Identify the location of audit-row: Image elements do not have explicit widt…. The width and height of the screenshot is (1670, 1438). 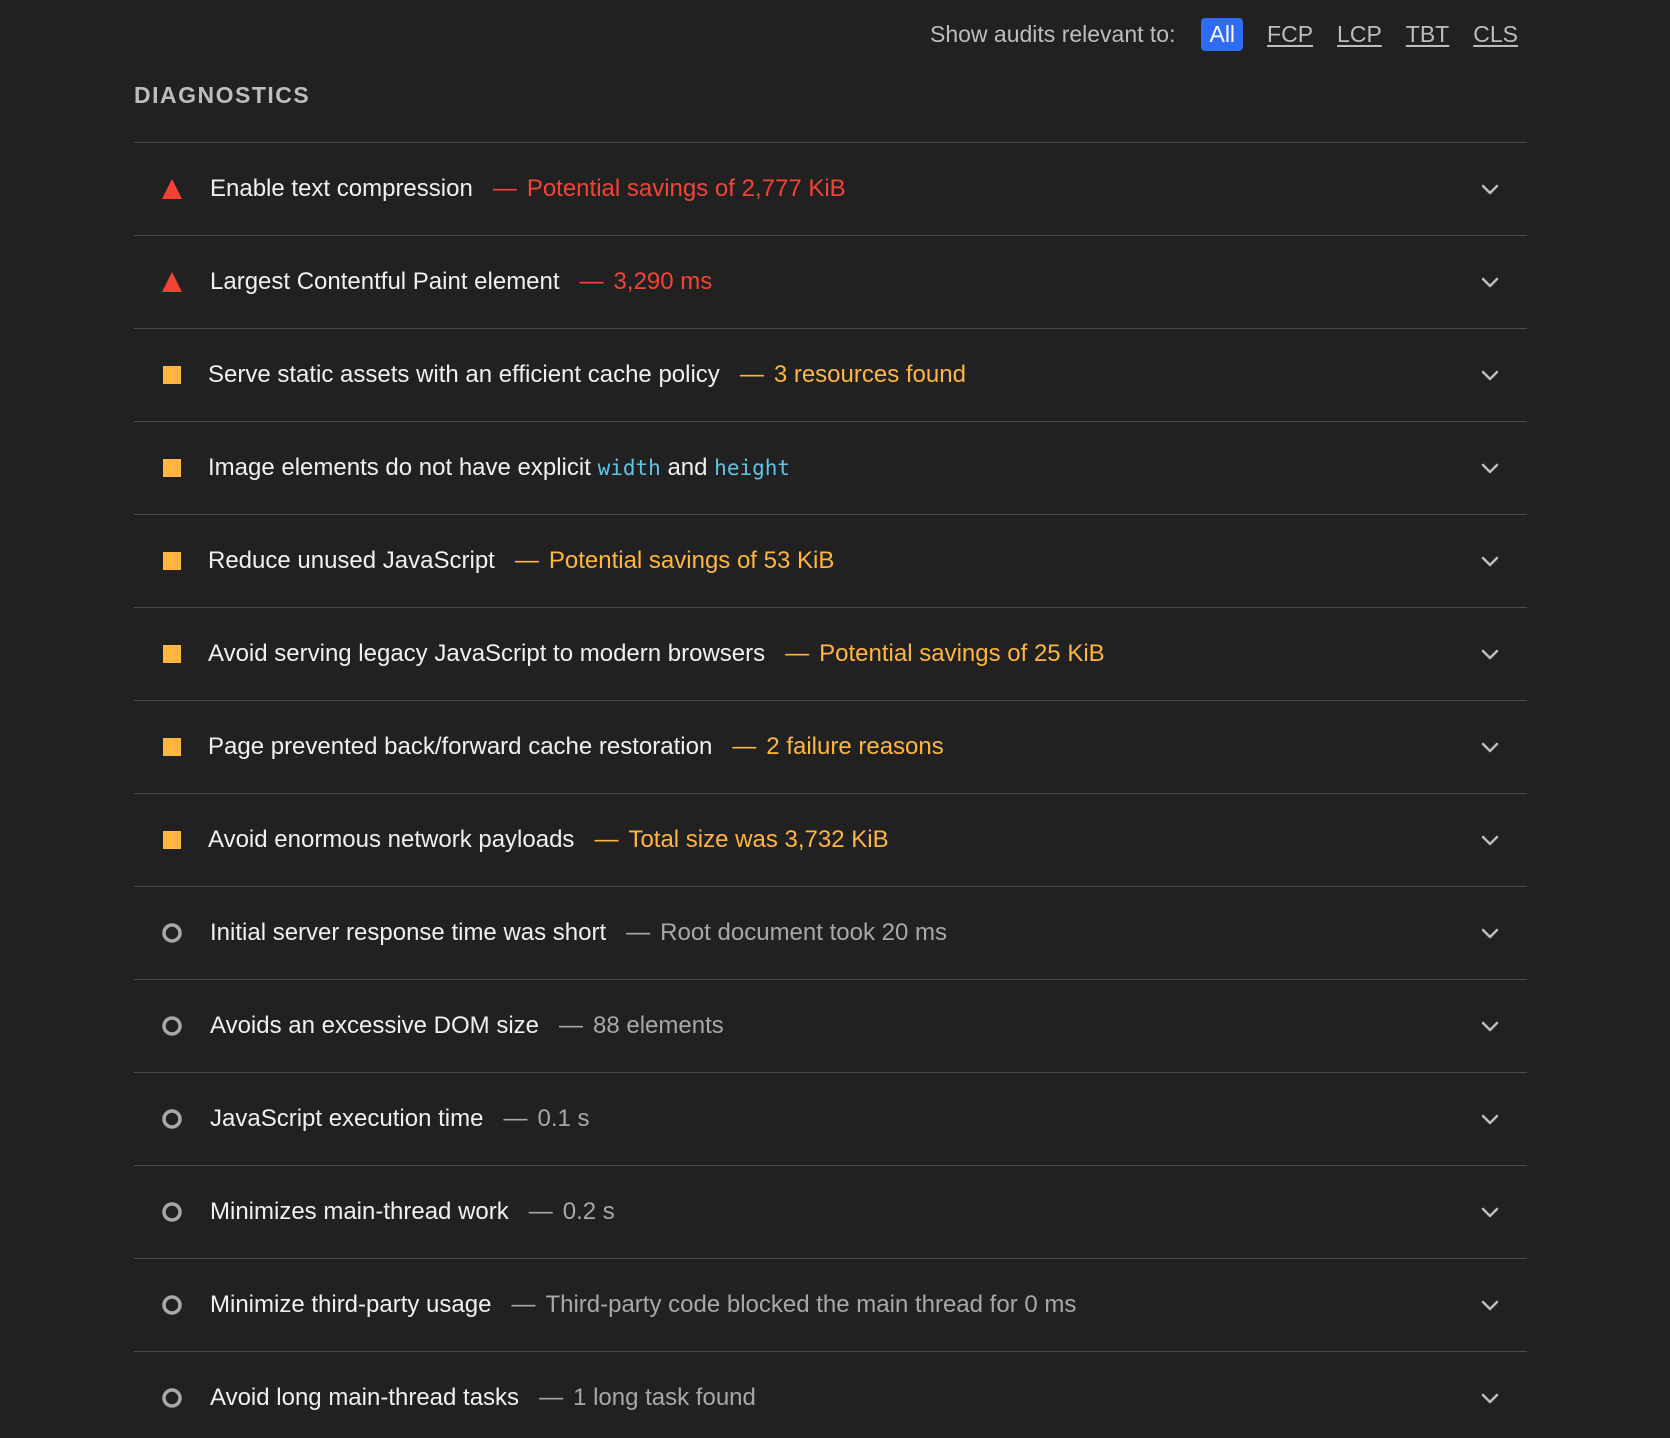
(830, 468).